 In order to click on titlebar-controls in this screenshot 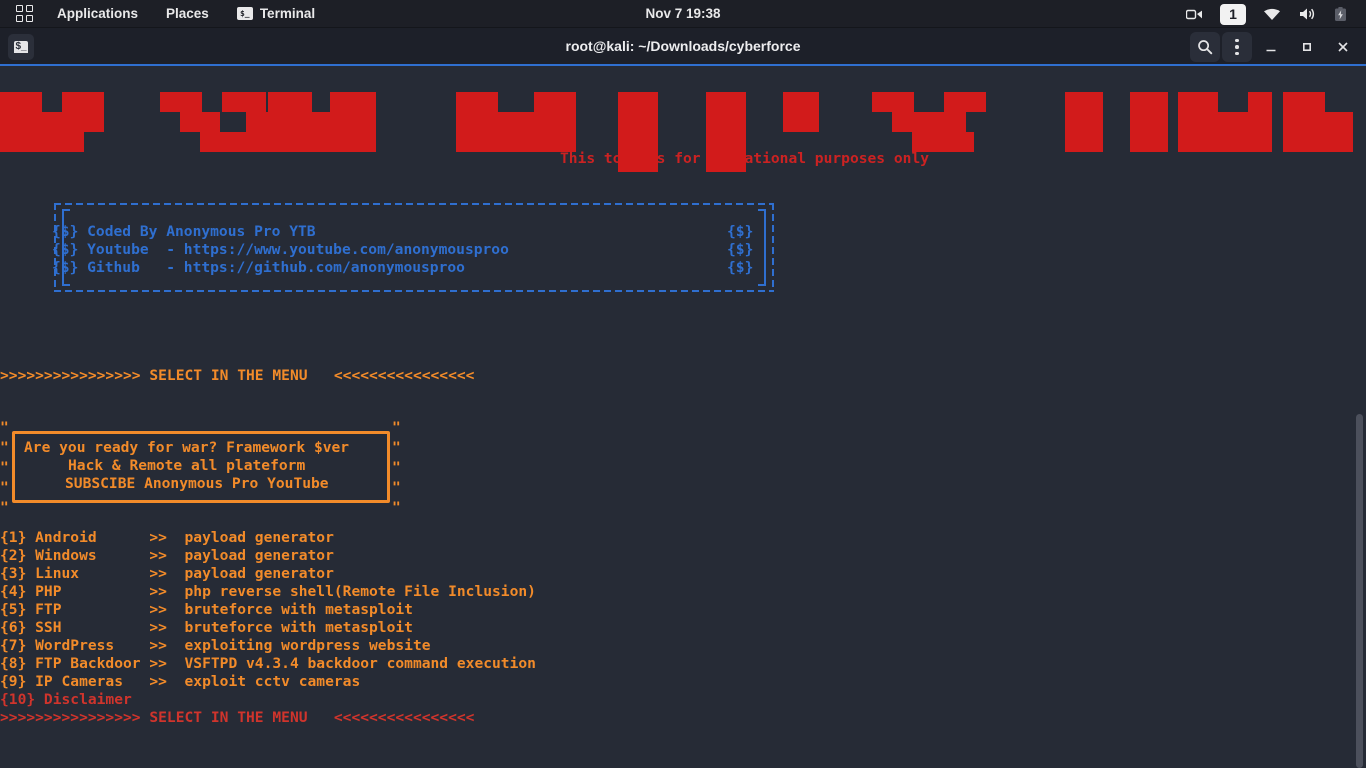, I will do `click(1275, 47)`.